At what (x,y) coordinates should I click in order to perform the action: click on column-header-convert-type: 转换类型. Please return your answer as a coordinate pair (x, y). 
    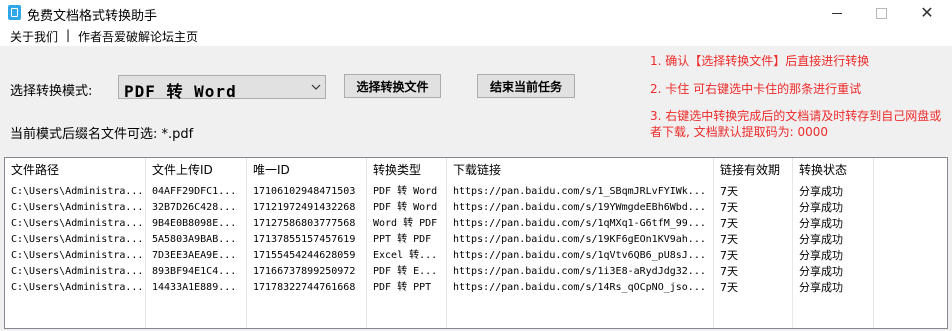
    Looking at the image, I should click on (407, 170).